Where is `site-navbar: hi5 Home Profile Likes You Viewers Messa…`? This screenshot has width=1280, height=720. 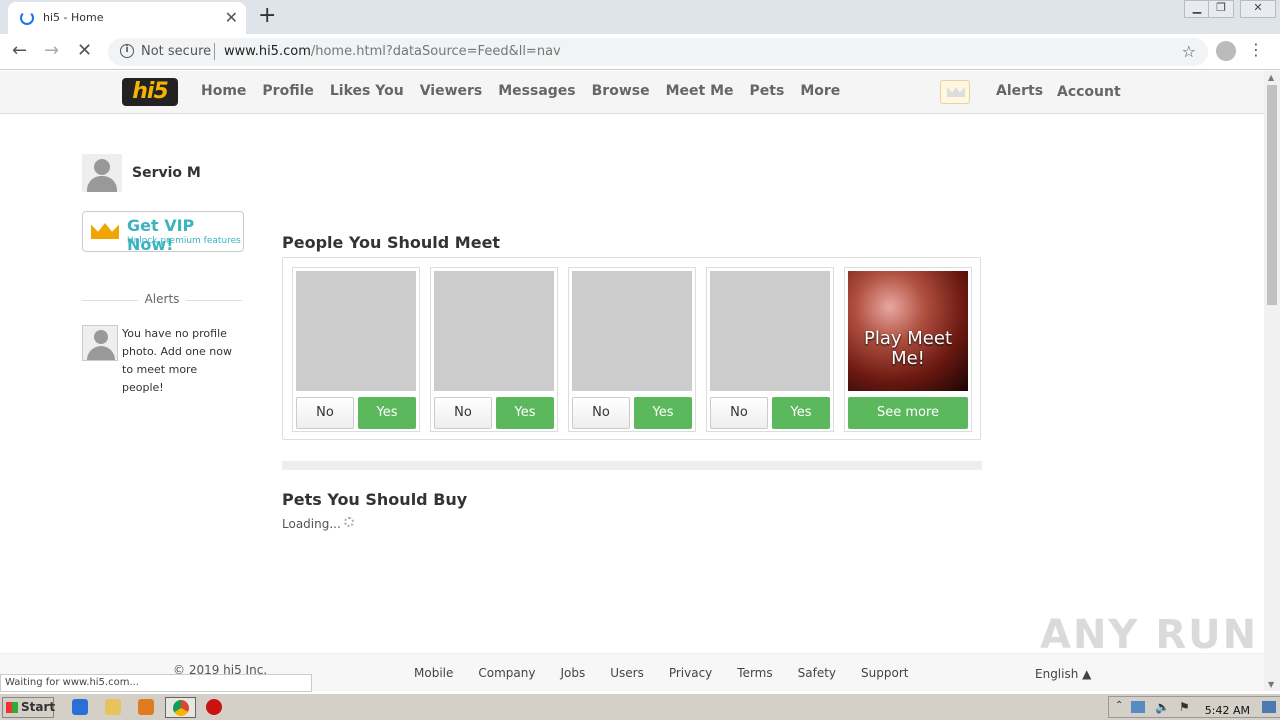
site-navbar: hi5 Home Profile Likes You Viewers Messa… is located at coordinates (632, 92).